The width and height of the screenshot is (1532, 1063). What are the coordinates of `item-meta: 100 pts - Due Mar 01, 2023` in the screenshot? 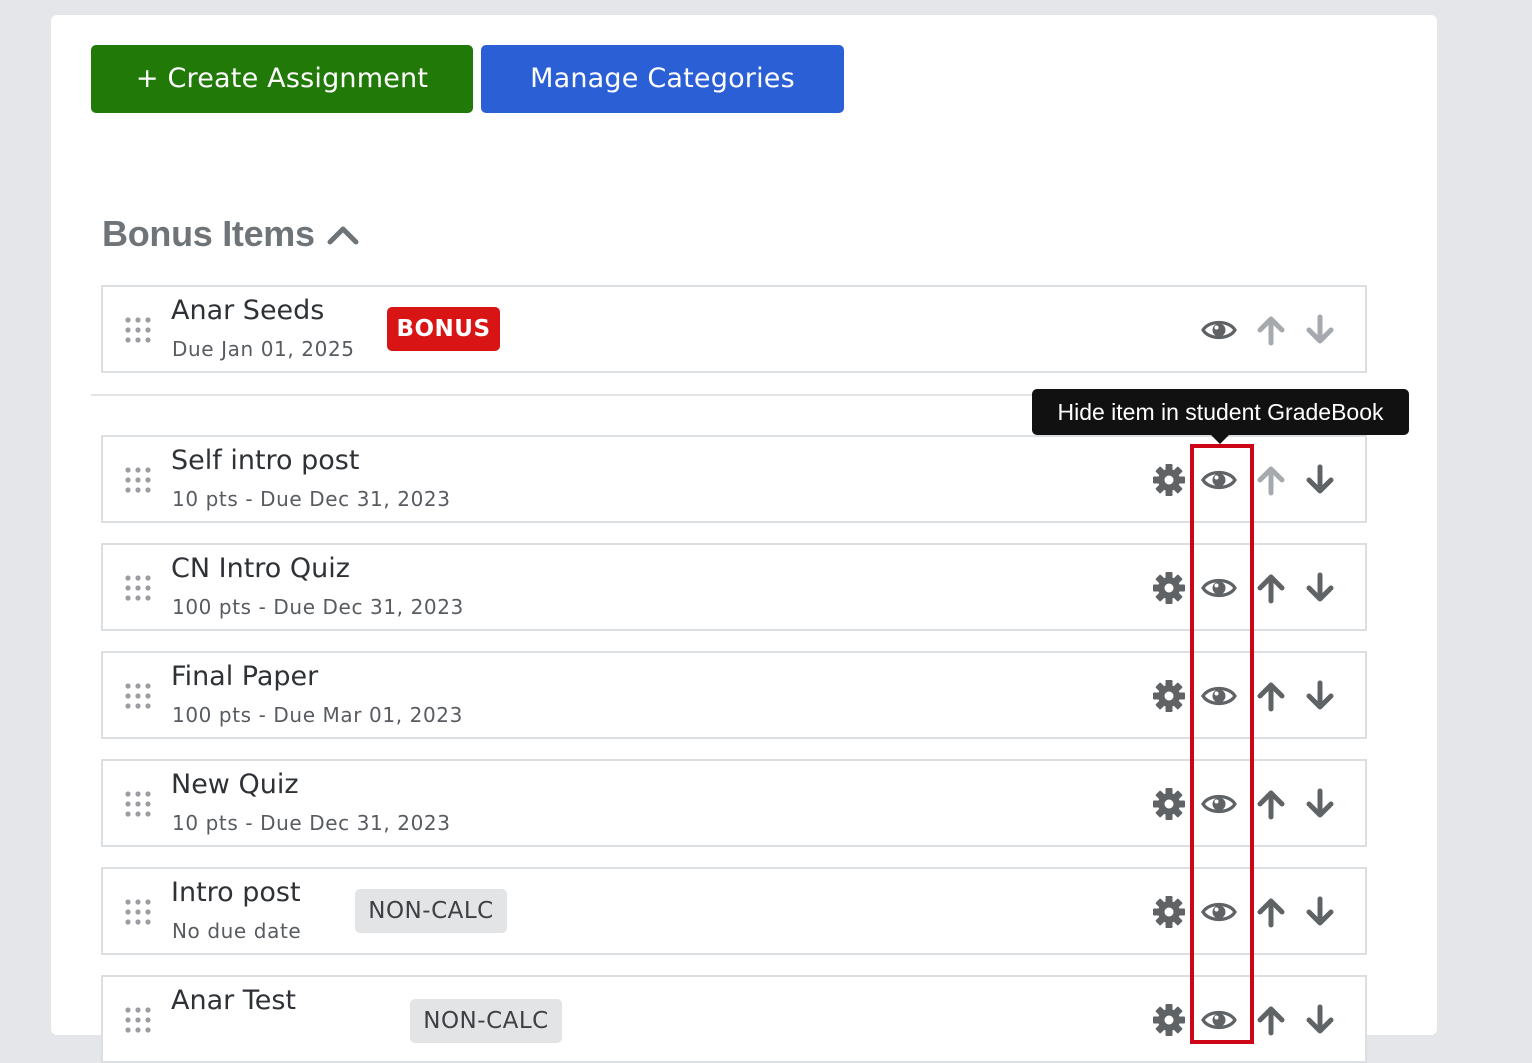 It's located at (317, 715).